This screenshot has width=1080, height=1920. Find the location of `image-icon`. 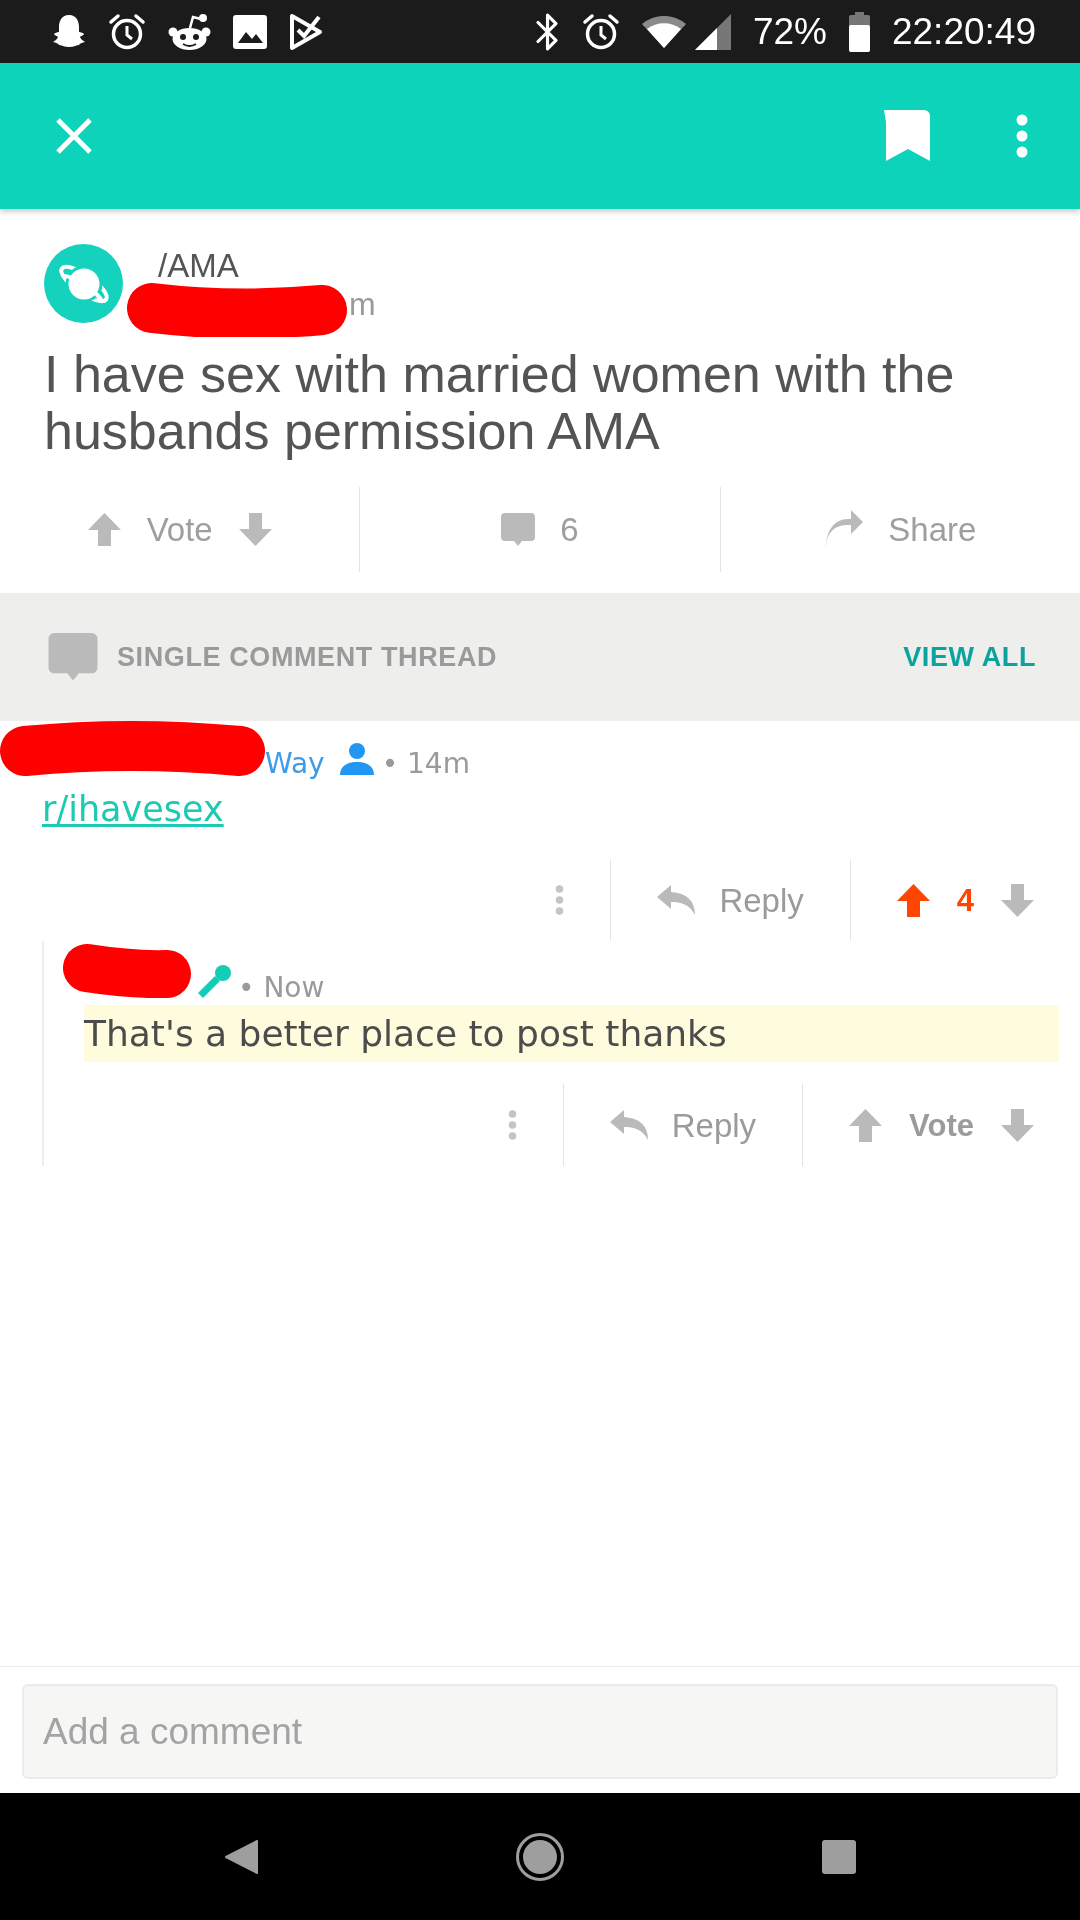

image-icon is located at coordinates (250, 31).